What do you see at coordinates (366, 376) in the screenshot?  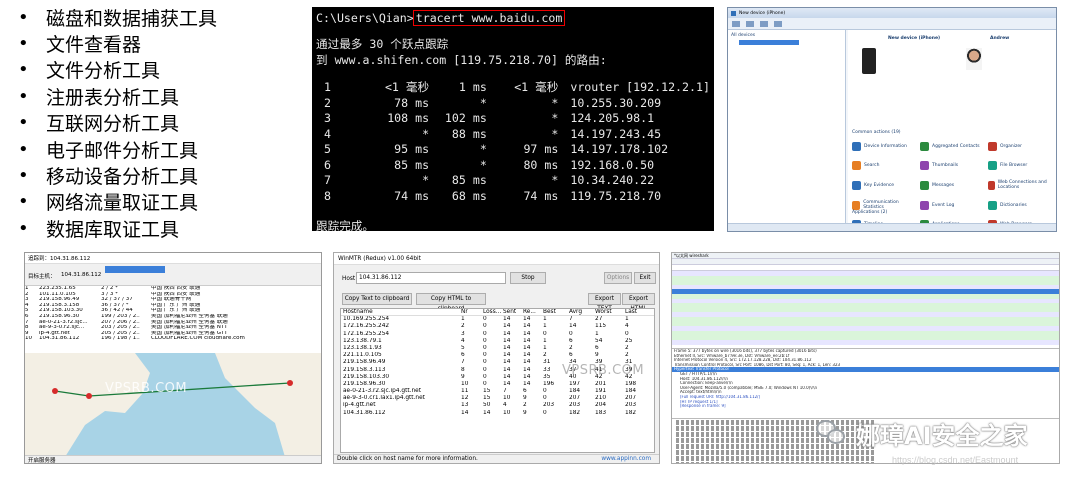 I see `table-cell: 219.158.103.30` at bounding box center [366, 376].